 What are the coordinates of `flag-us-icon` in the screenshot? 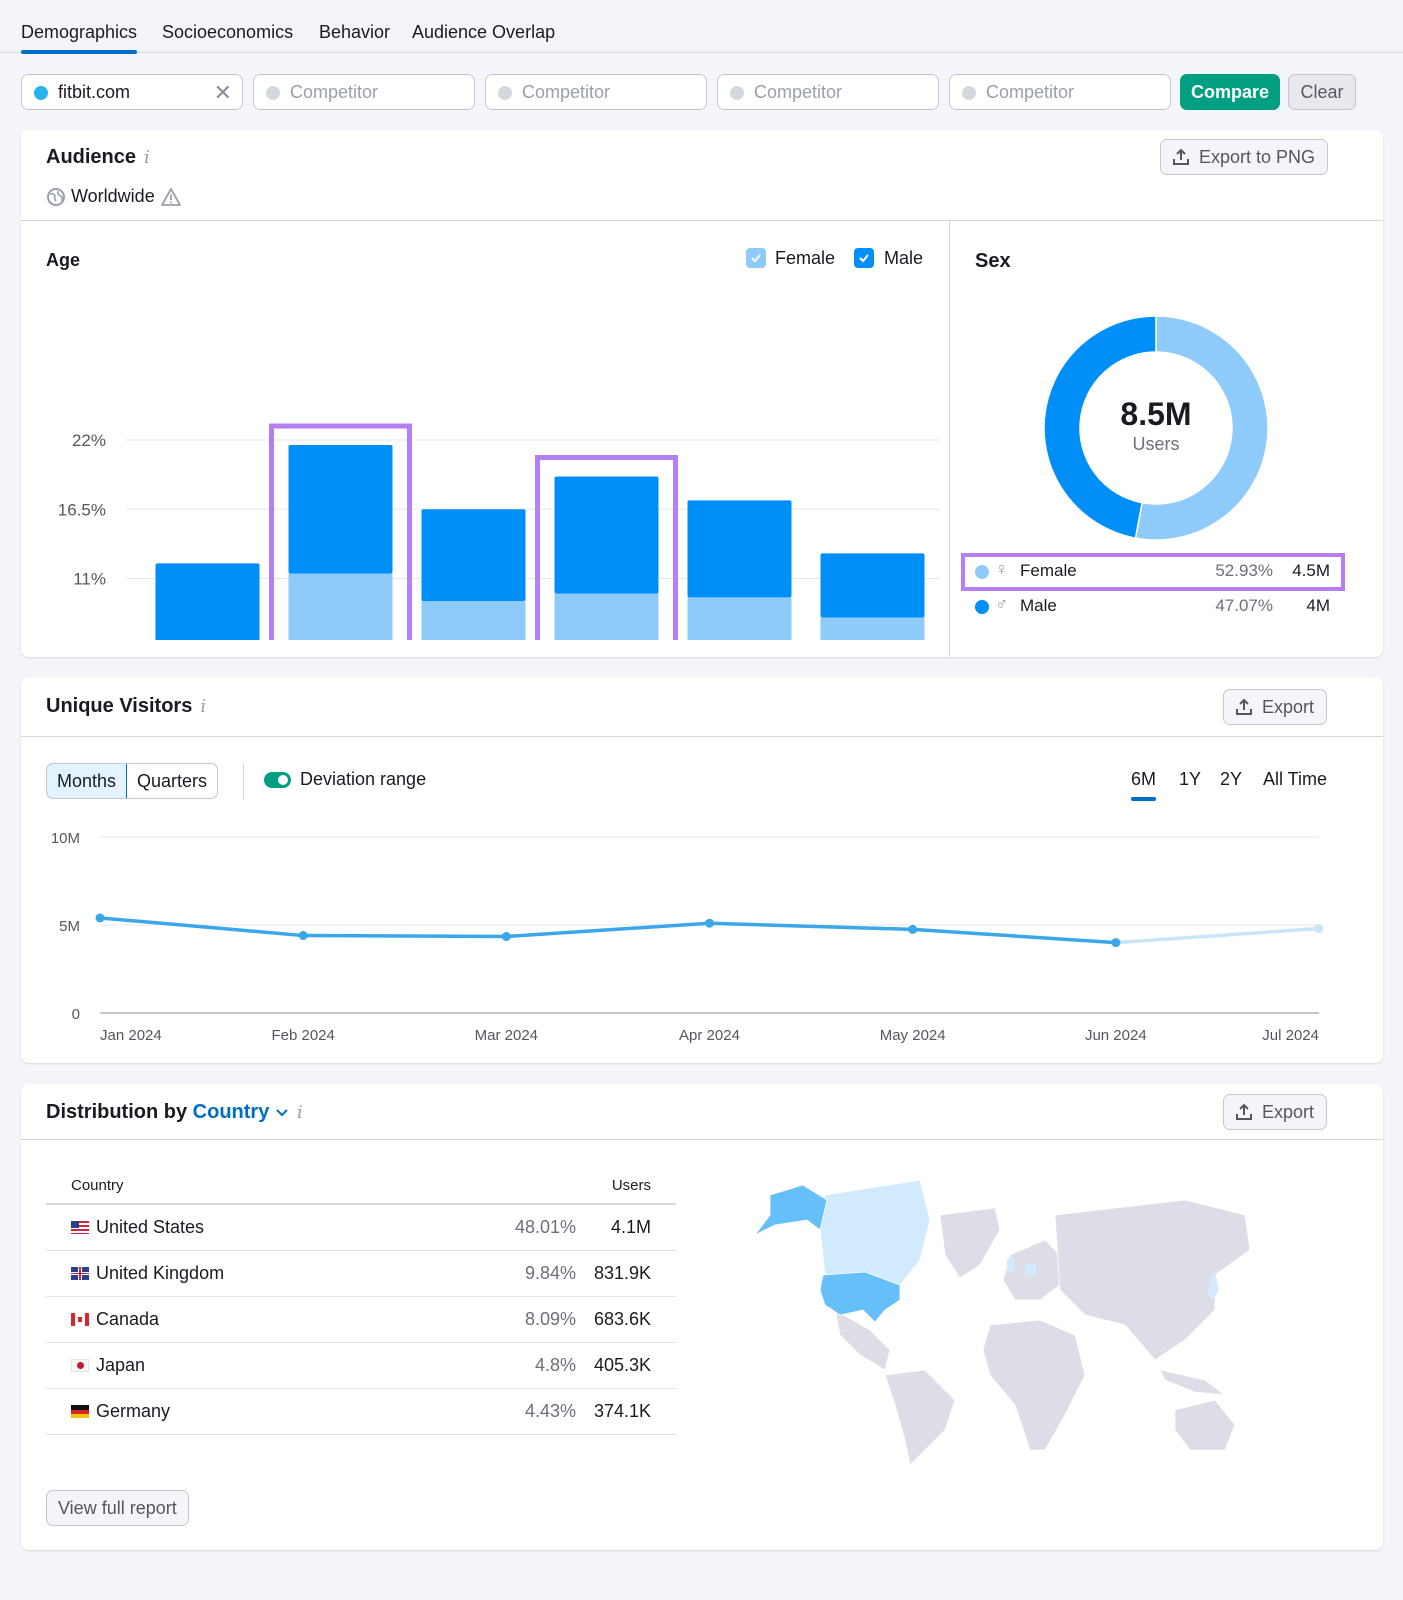 It's located at (80, 1227).